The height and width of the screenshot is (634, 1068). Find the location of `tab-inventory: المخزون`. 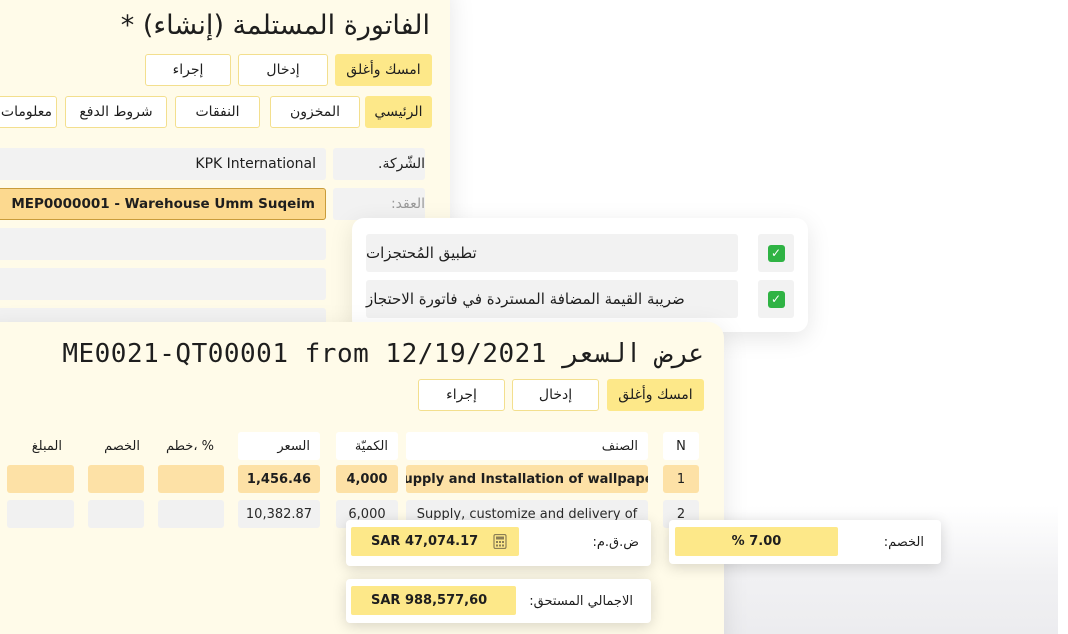

tab-inventory: المخزون is located at coordinates (315, 112).